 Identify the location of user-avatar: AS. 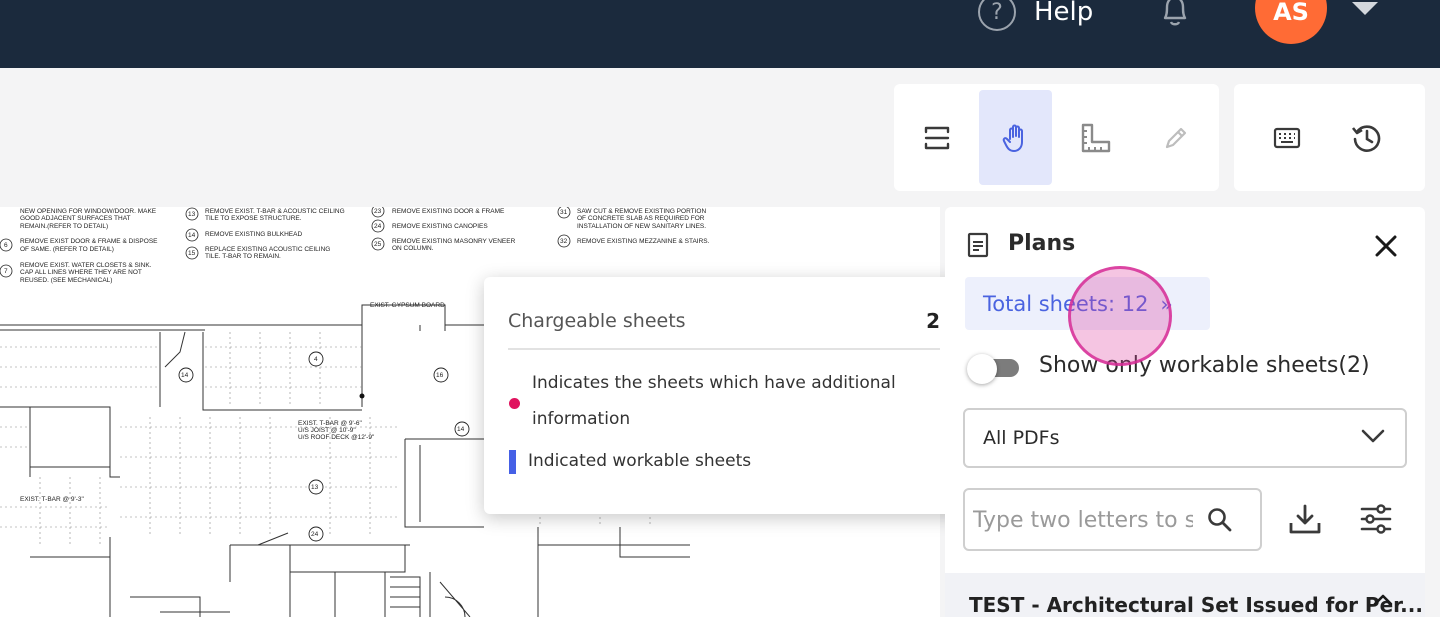
(1291, 22).